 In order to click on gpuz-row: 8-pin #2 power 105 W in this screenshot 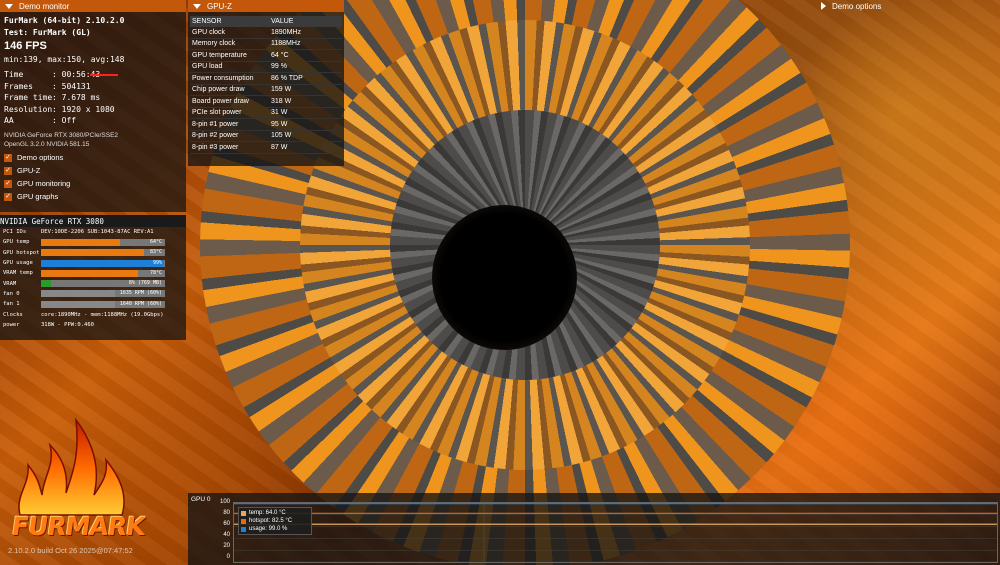, I will do `click(266, 136)`.